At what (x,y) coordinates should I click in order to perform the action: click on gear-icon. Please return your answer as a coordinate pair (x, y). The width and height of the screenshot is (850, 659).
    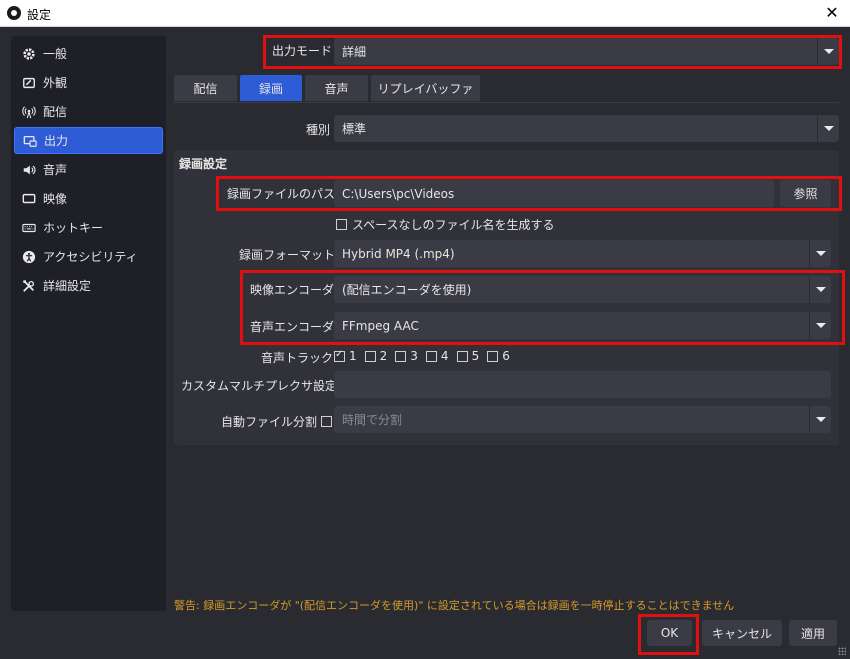
    Looking at the image, I should click on (29, 54).